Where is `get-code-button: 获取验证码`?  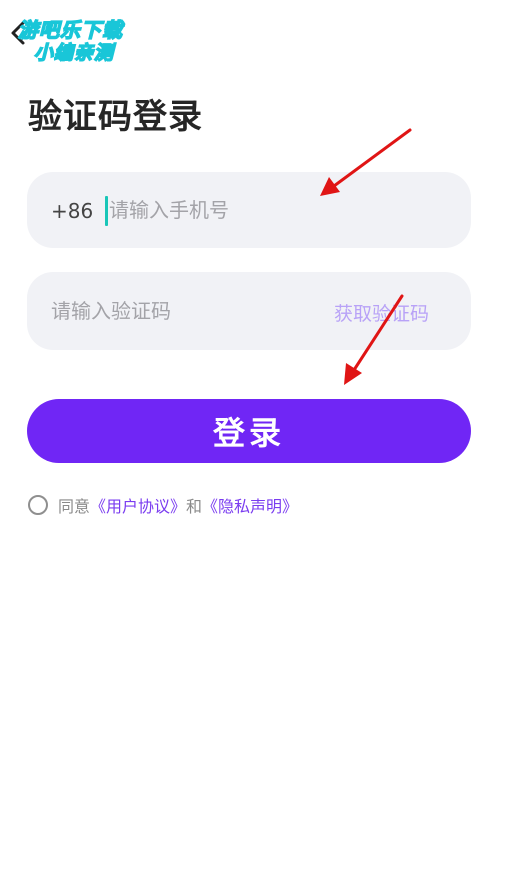 get-code-button: 获取验证码 is located at coordinates (381, 312).